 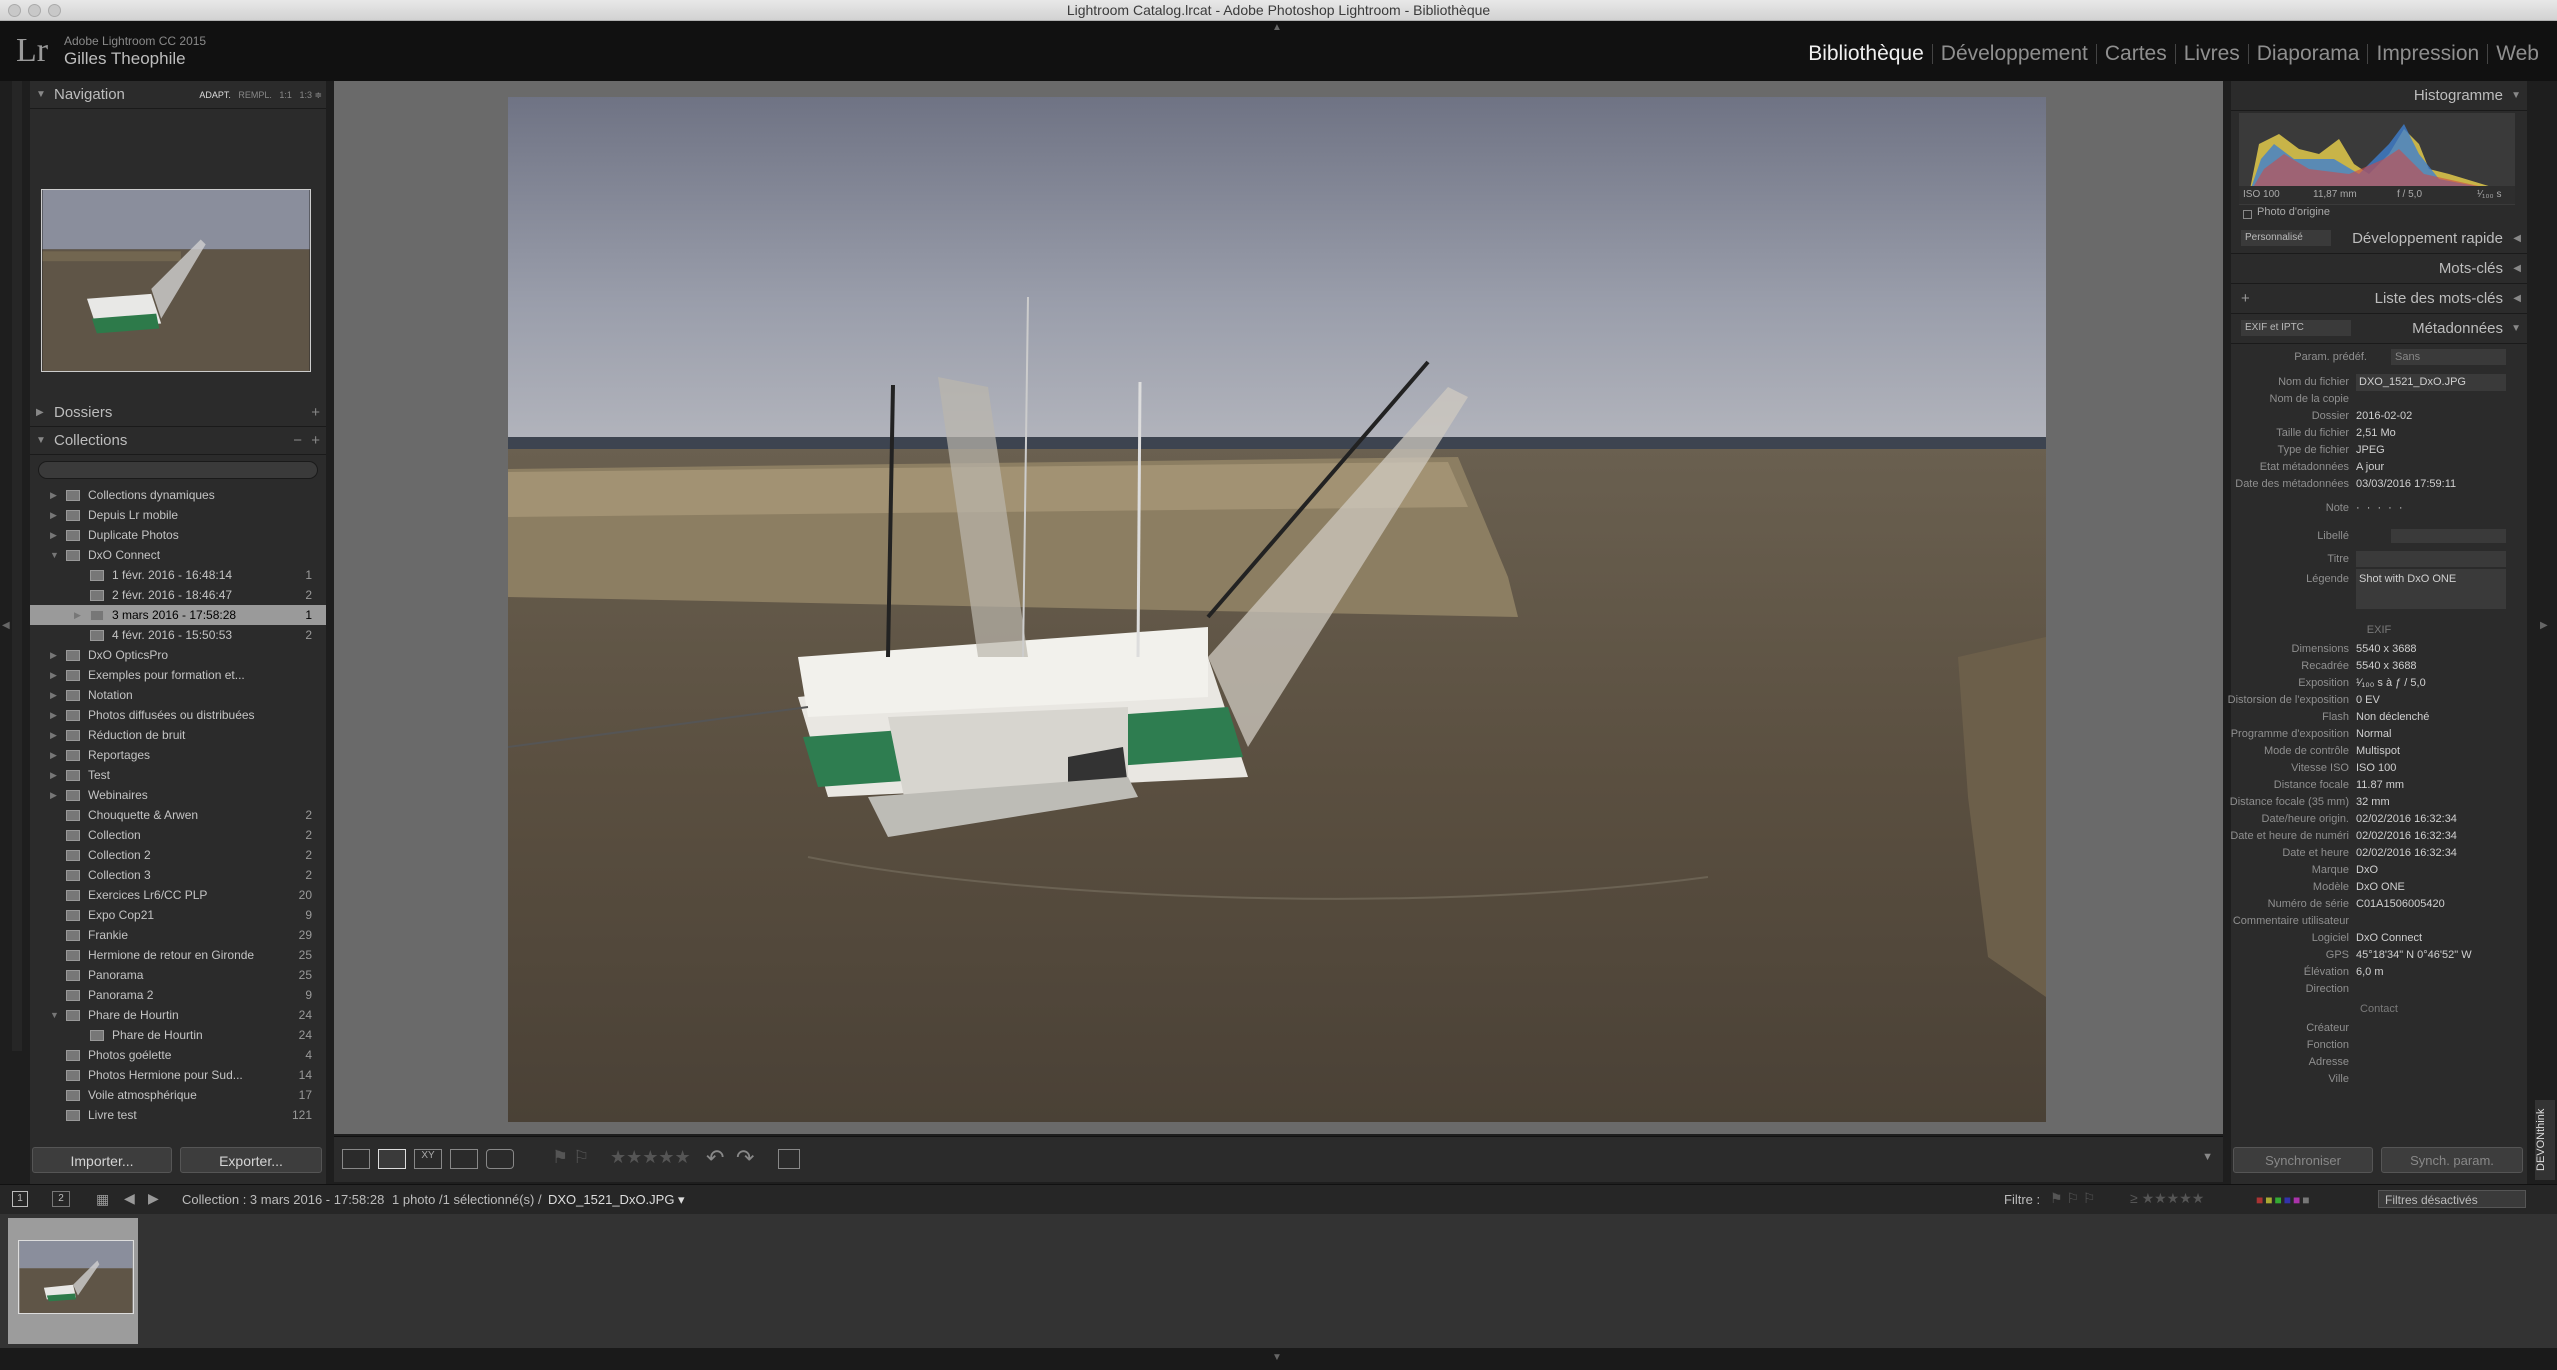 I want to click on metadata-value: 2016-02-02, so click(x=2384, y=416).